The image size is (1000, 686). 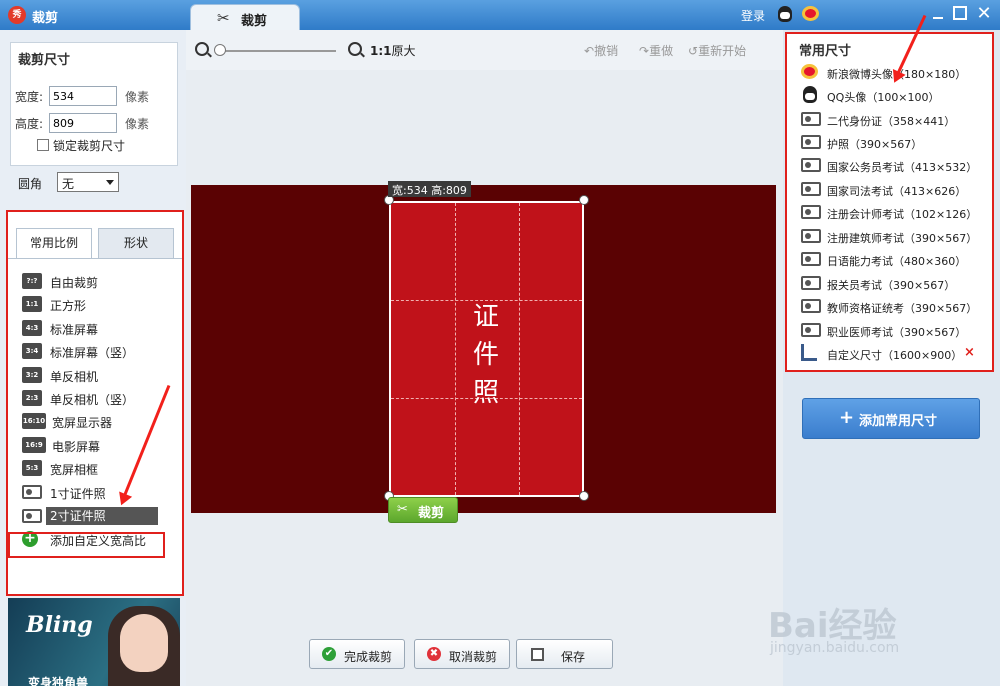 I want to click on ratio-item-label: 1寸证件照, so click(x=78, y=494).